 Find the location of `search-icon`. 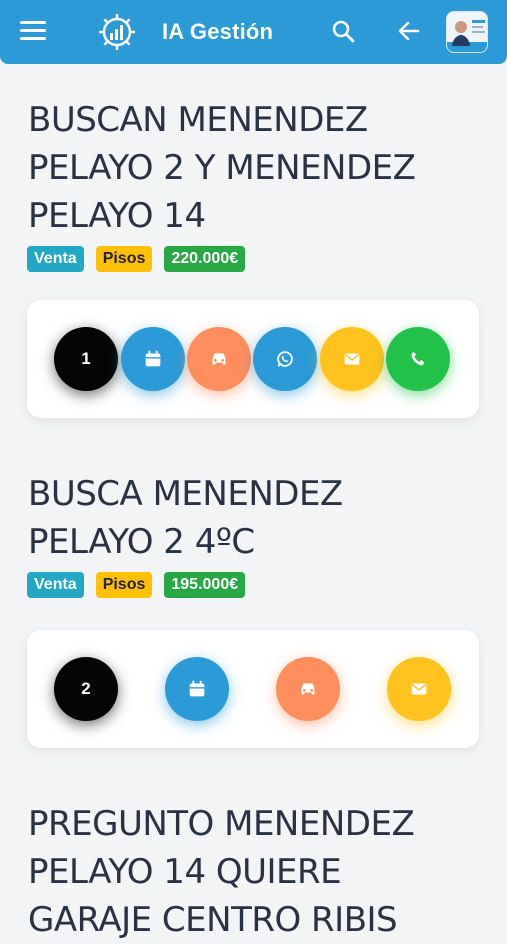

search-icon is located at coordinates (343, 31).